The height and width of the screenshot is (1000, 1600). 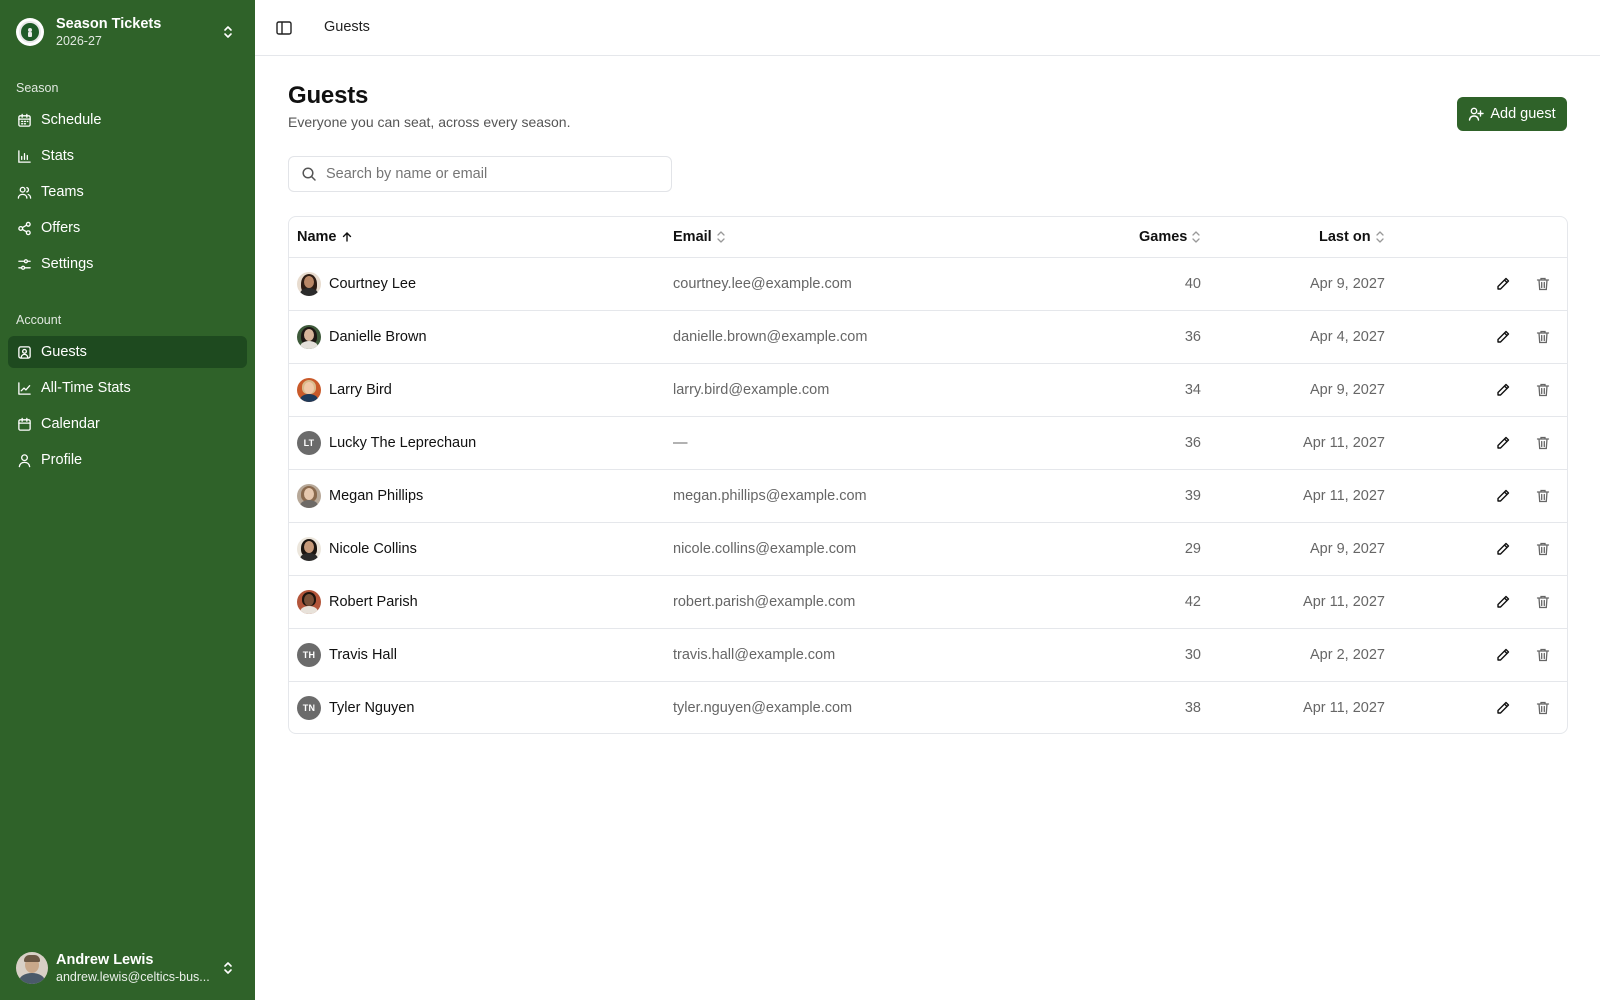 What do you see at coordinates (1192, 655) in the screenshot?
I see `guest-games: 30` at bounding box center [1192, 655].